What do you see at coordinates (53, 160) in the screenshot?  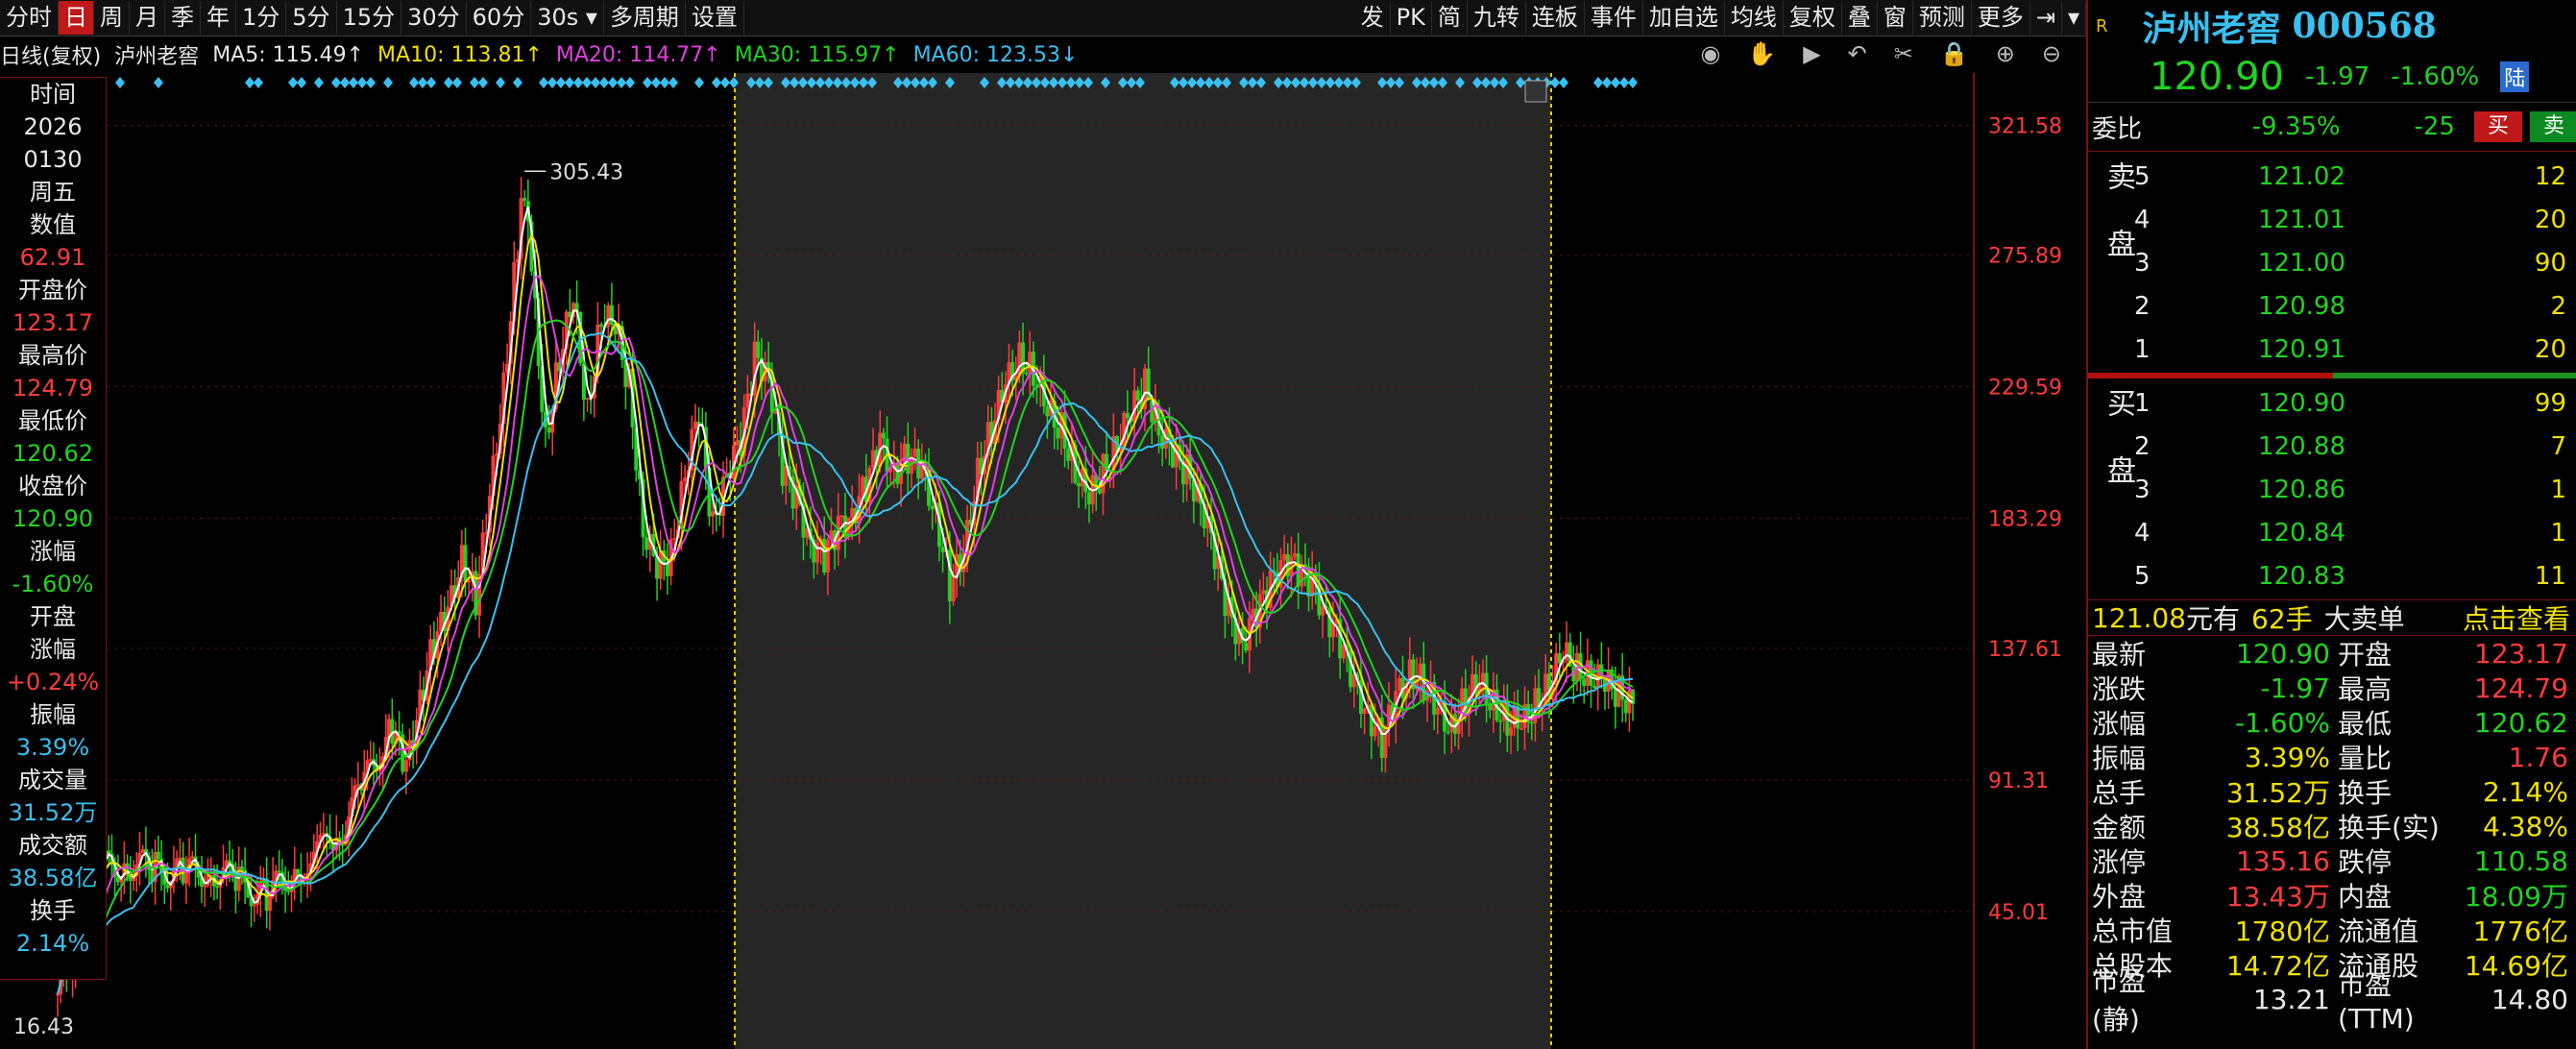 I see `info-value-1: 0130` at bounding box center [53, 160].